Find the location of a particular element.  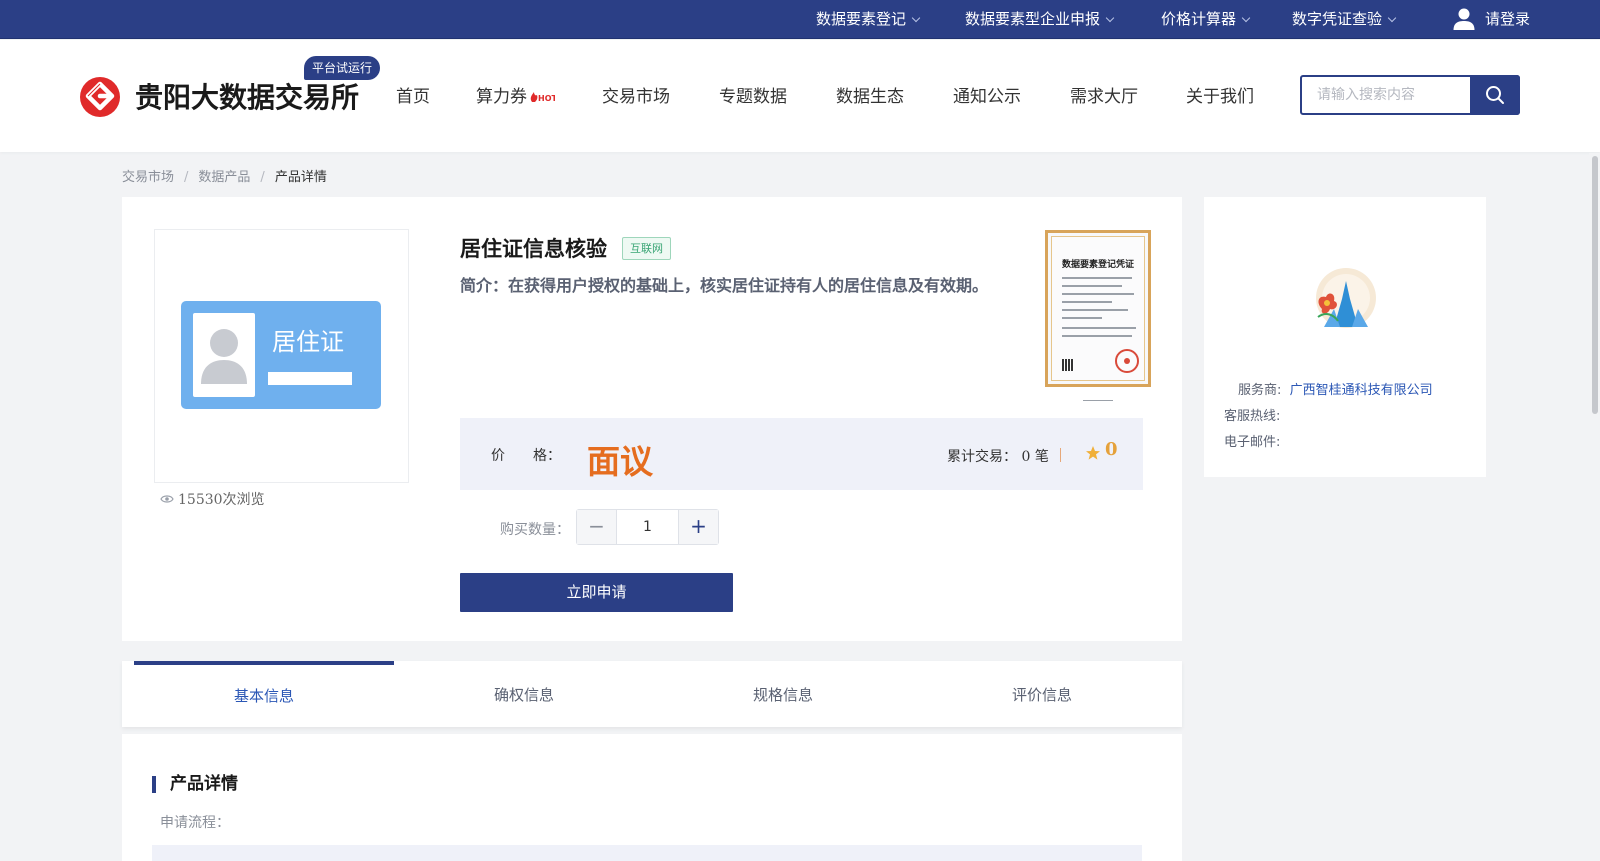

nav-notices: 通知公示 is located at coordinates (987, 94).